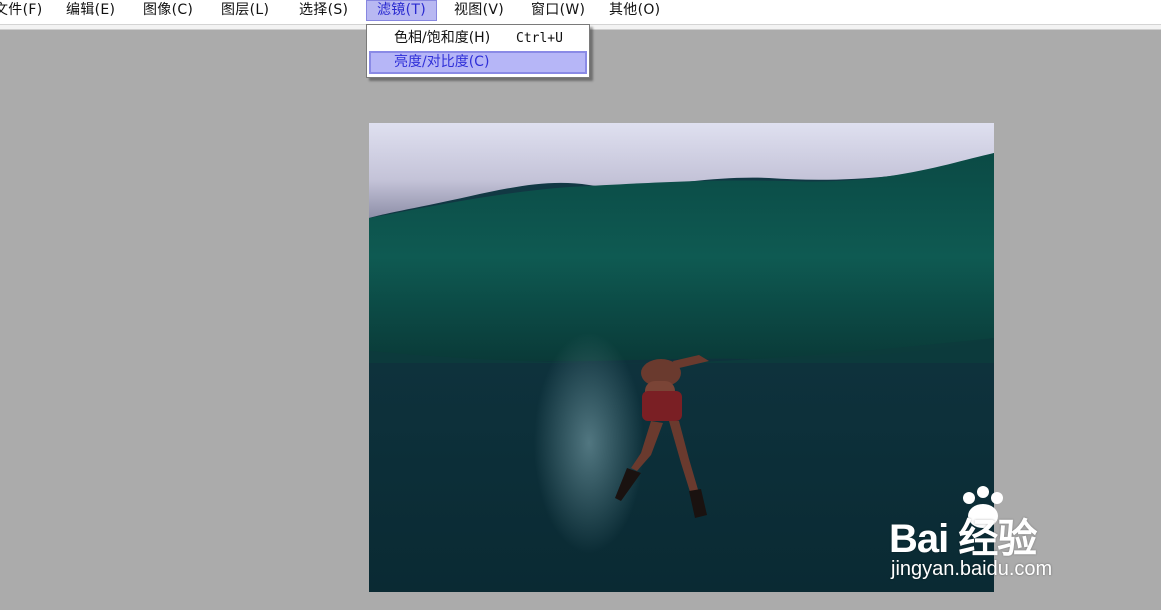  What do you see at coordinates (634, 10) in the screenshot?
I see `menu-other: 其他(O)` at bounding box center [634, 10].